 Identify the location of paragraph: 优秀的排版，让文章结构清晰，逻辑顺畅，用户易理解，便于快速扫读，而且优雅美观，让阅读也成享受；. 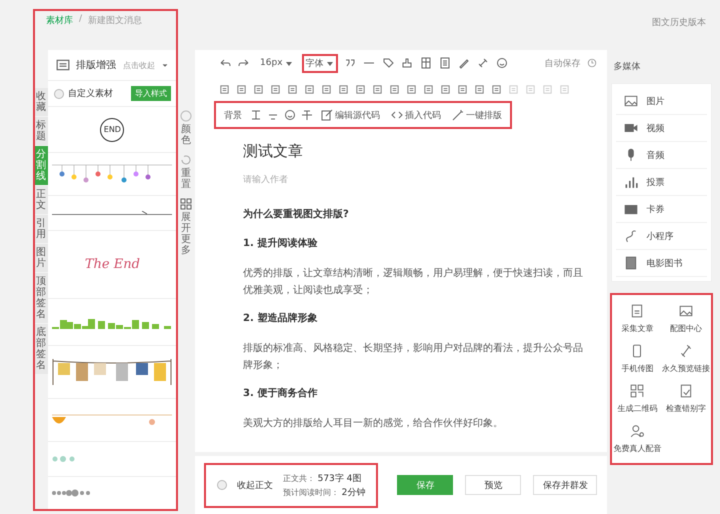
(413, 282).